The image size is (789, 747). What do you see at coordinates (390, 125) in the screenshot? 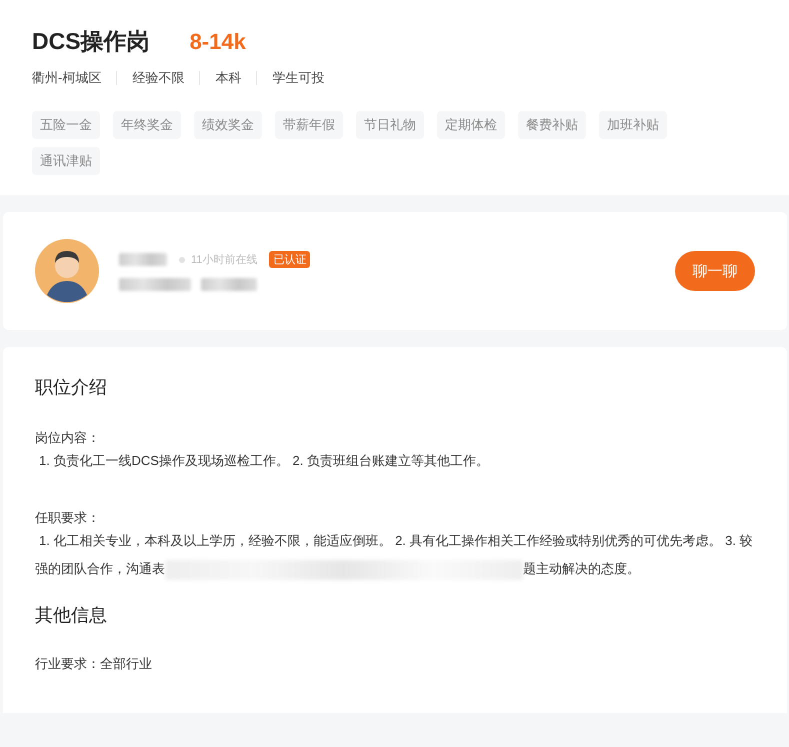
I see `benefit-tag: 节日礼物` at bounding box center [390, 125].